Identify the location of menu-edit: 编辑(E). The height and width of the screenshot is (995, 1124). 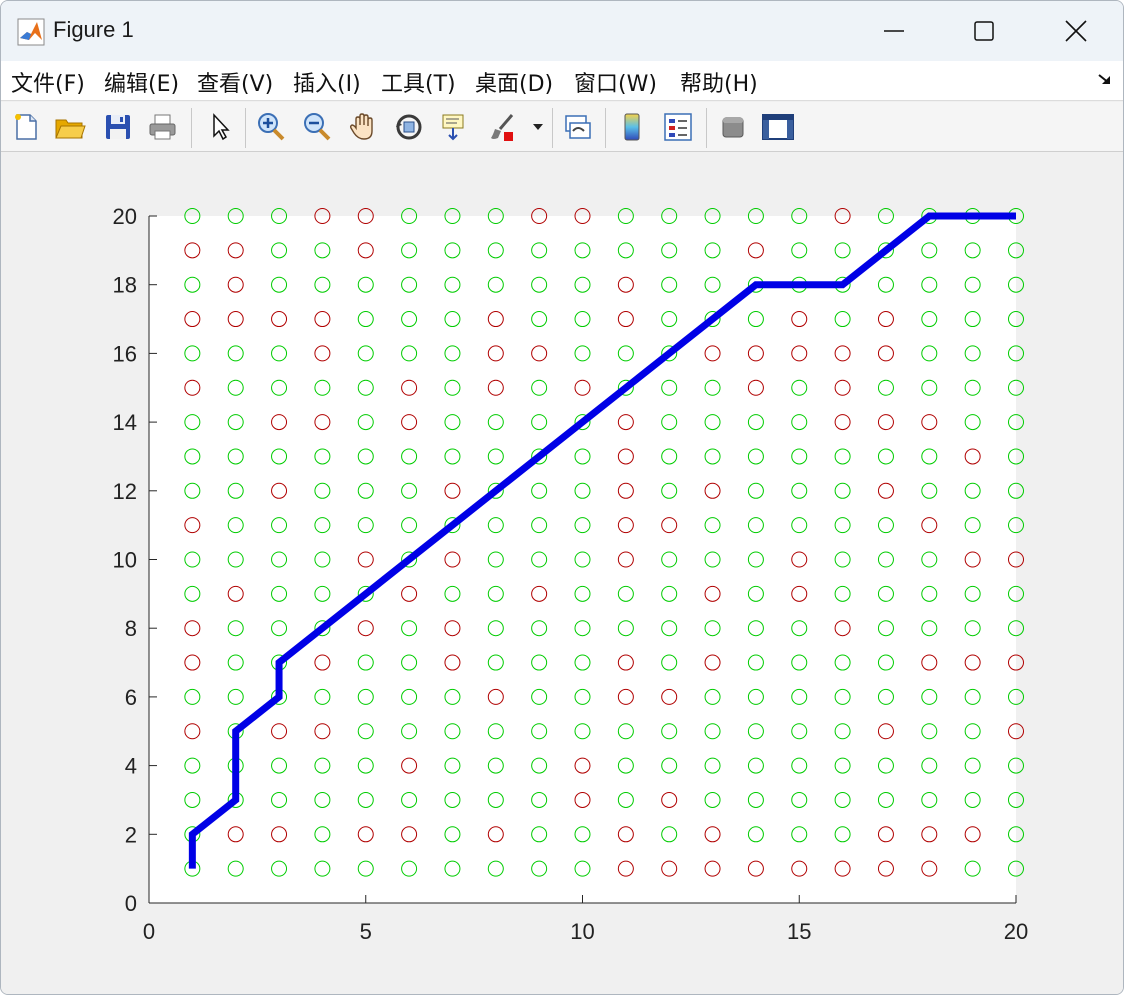
(141, 82).